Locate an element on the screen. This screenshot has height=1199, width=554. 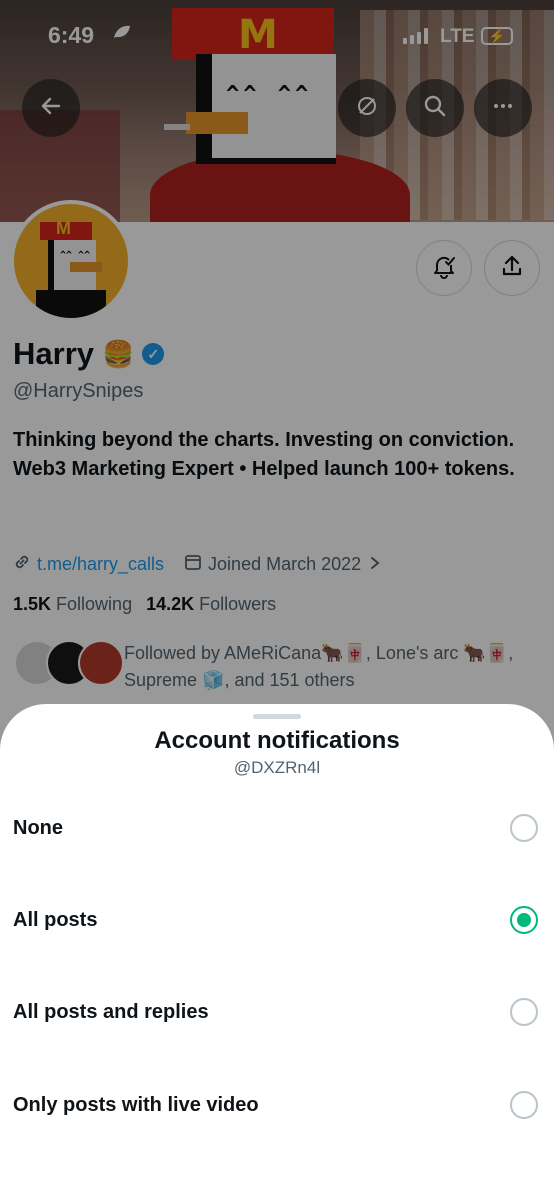
option-label: All posts is located at coordinates (55, 919).